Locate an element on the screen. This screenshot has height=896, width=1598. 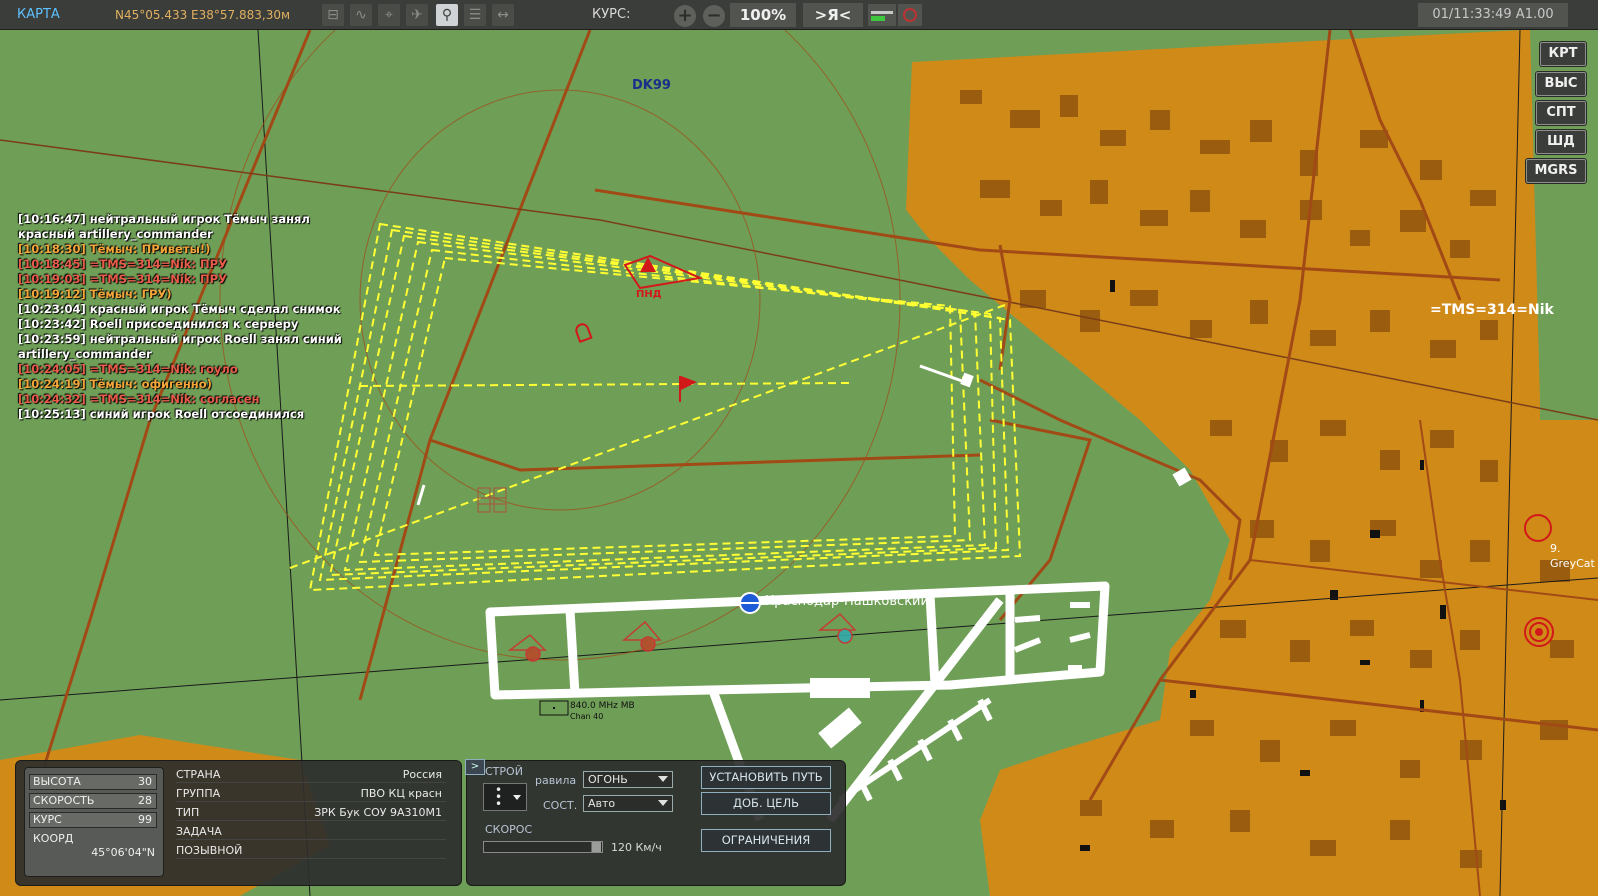
country-value: Россия is located at coordinates (422, 774).